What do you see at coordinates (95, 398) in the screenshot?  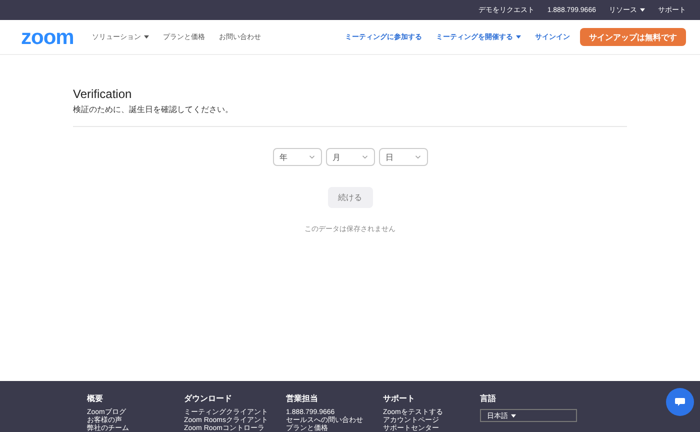 I see `footer-heading: 概要` at bounding box center [95, 398].